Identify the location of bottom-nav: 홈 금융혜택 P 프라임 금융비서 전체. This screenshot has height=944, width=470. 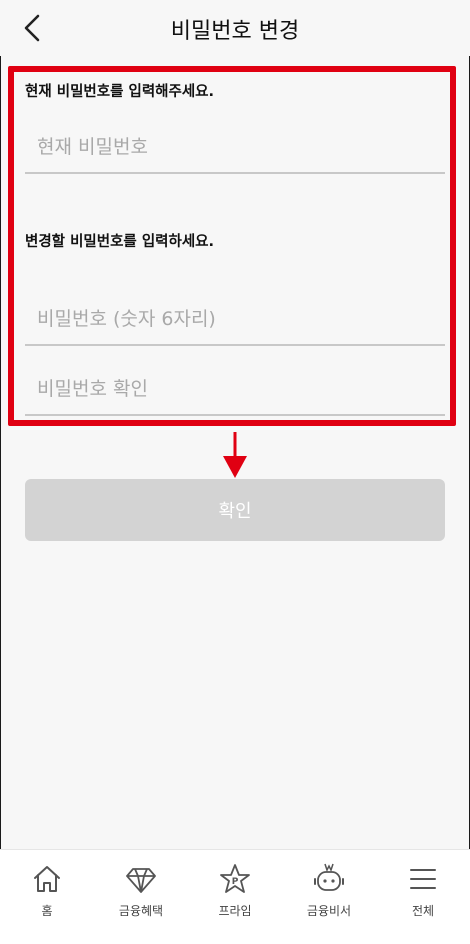
(235, 896).